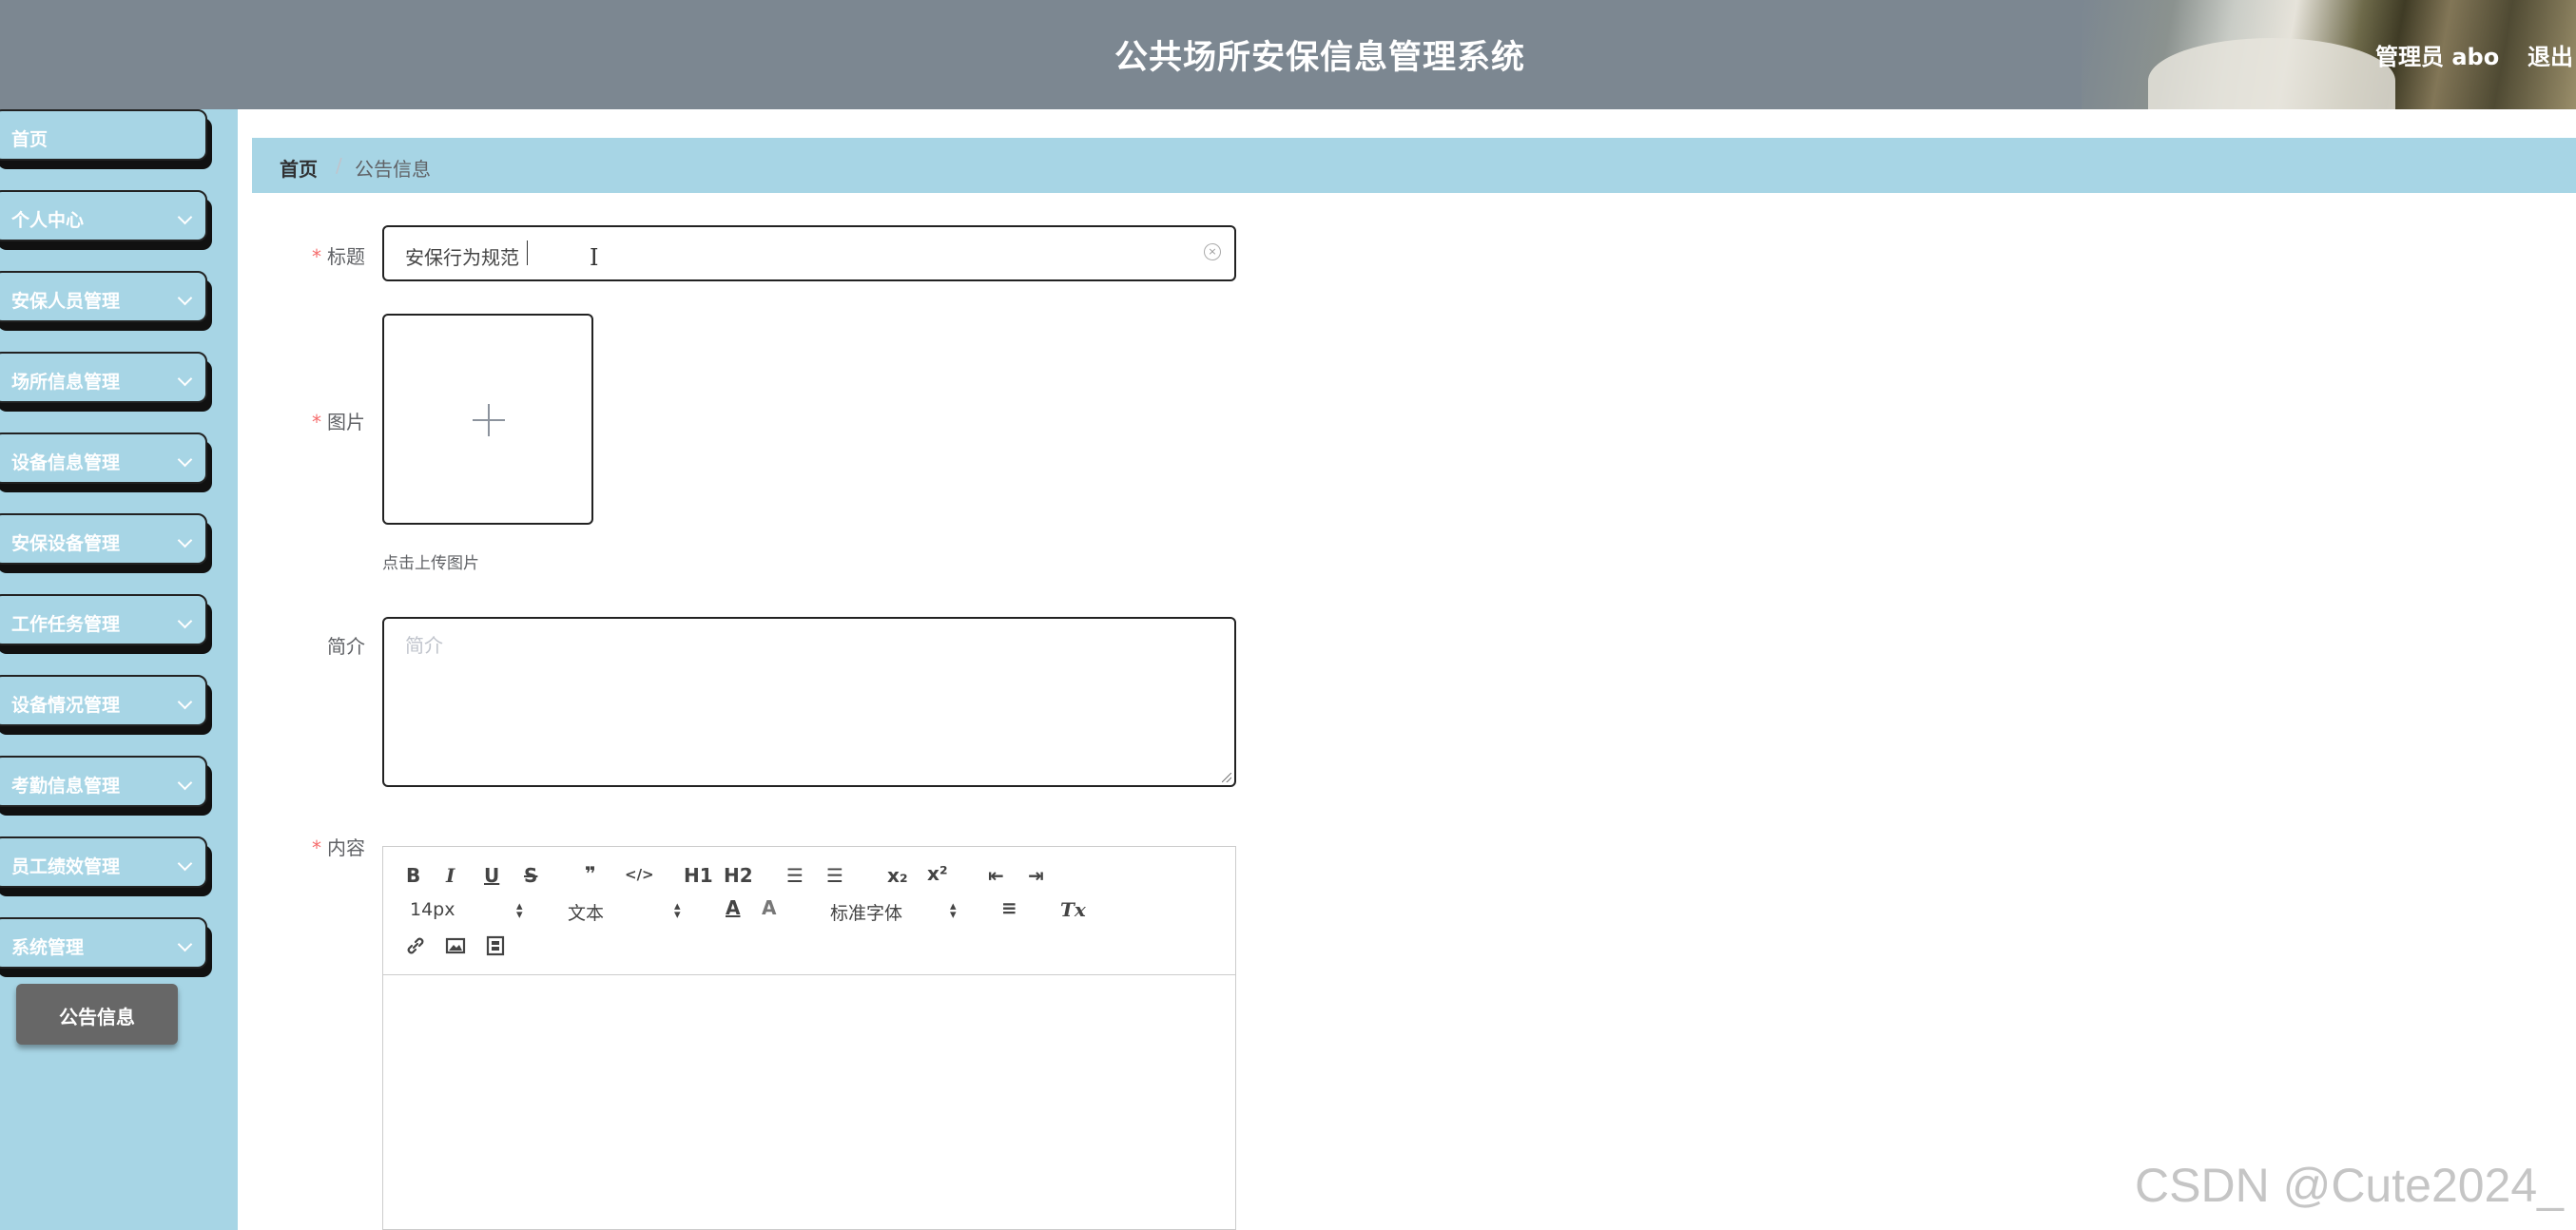  What do you see at coordinates (432, 909) in the screenshot?
I see `font-size-select: 14px` at bounding box center [432, 909].